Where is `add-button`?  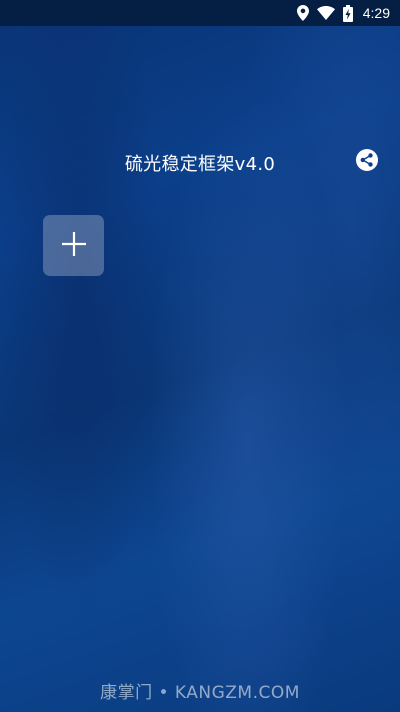
add-button is located at coordinates (73, 245).